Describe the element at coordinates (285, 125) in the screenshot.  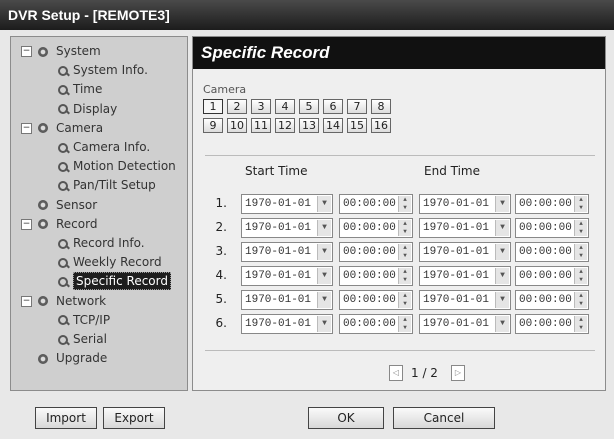
I see `camera-12-button: 12` at that location.